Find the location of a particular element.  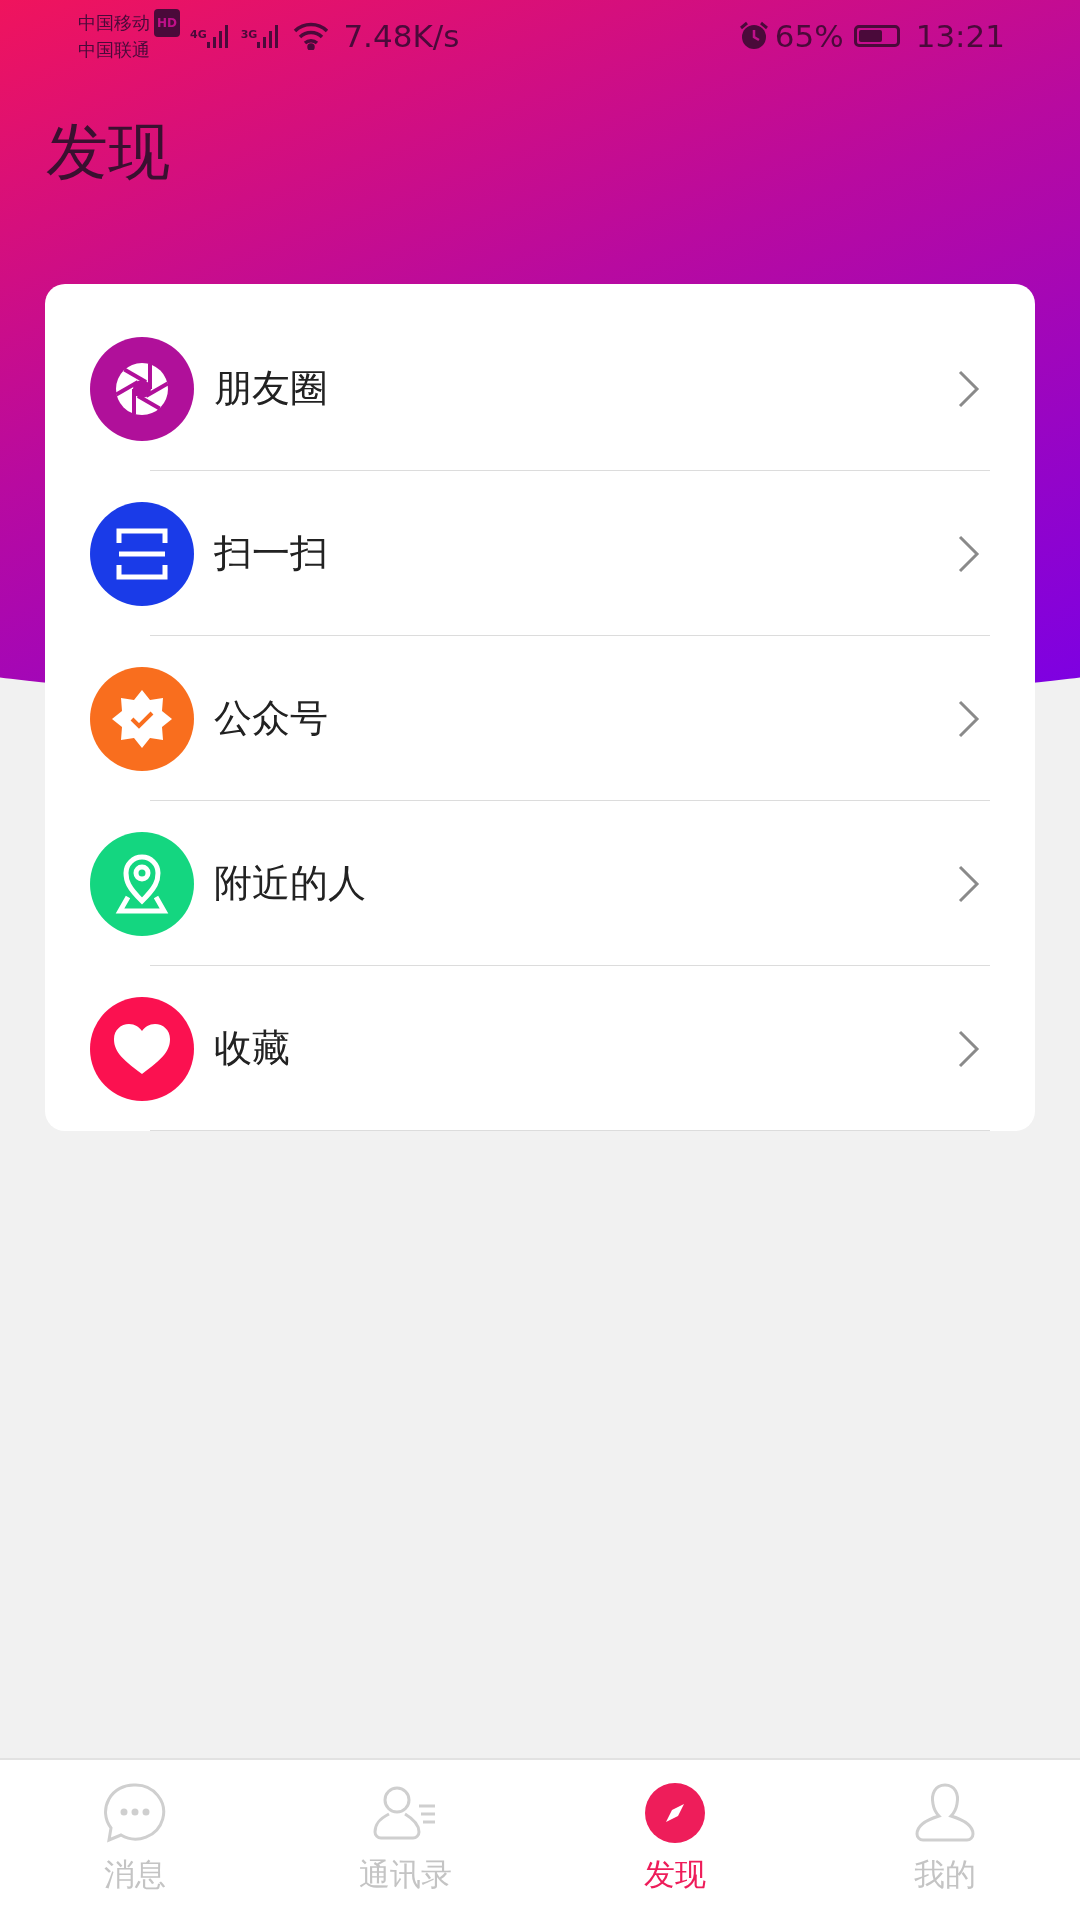

menu-item: 朋友圈 is located at coordinates (540, 388).